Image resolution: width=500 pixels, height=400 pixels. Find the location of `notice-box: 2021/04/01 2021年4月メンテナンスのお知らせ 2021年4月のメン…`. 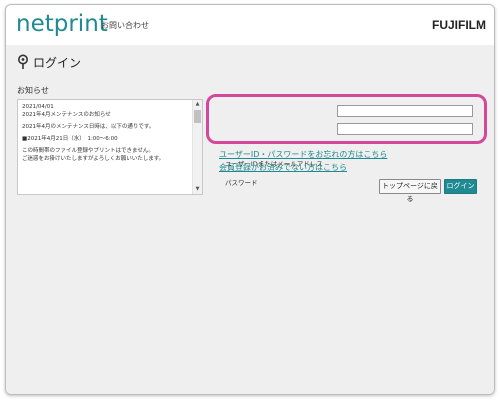

notice-box: 2021/04/01 2021年4月メンテナンスのお知らせ 2021年4月のメン… is located at coordinates (110, 147).